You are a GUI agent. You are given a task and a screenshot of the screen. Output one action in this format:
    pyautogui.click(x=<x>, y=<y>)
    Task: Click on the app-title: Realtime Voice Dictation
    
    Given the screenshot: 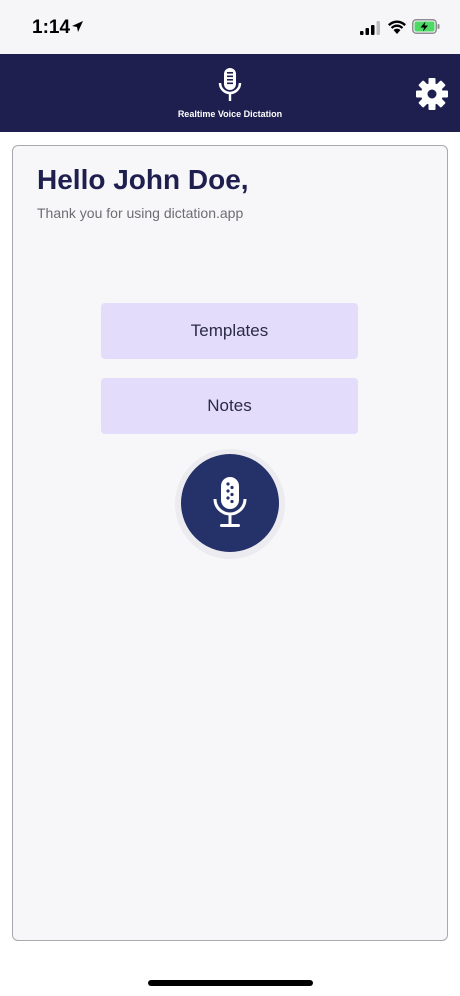 What is the action you would take?
    pyautogui.click(x=230, y=114)
    